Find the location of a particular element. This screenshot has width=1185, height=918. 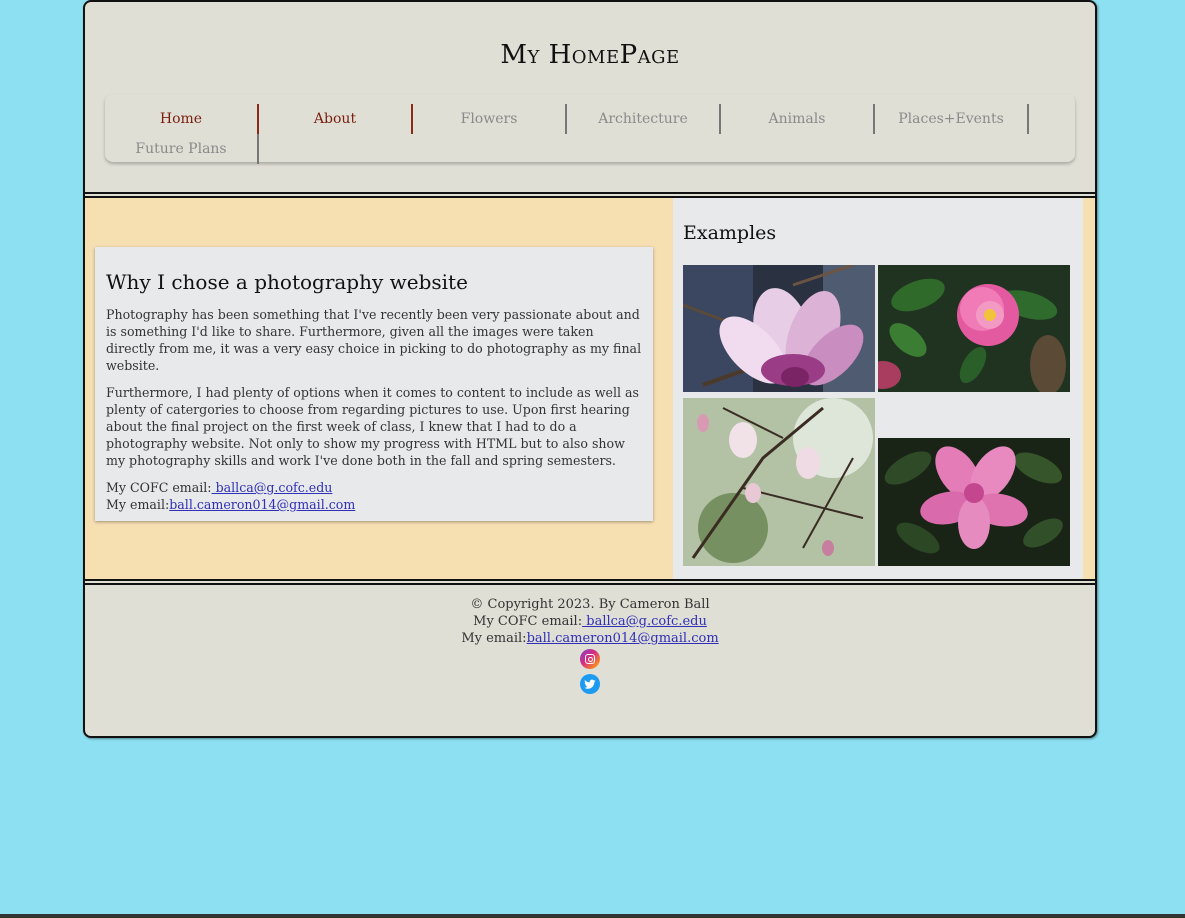

examples-title: Examples is located at coordinates (730, 233).